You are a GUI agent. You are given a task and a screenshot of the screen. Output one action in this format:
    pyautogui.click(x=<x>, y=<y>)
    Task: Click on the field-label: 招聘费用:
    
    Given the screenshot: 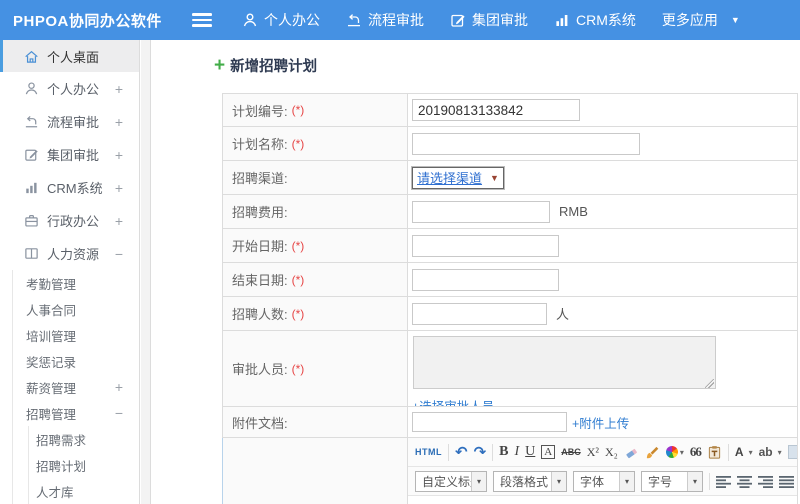 What is the action you would take?
    pyautogui.click(x=315, y=211)
    